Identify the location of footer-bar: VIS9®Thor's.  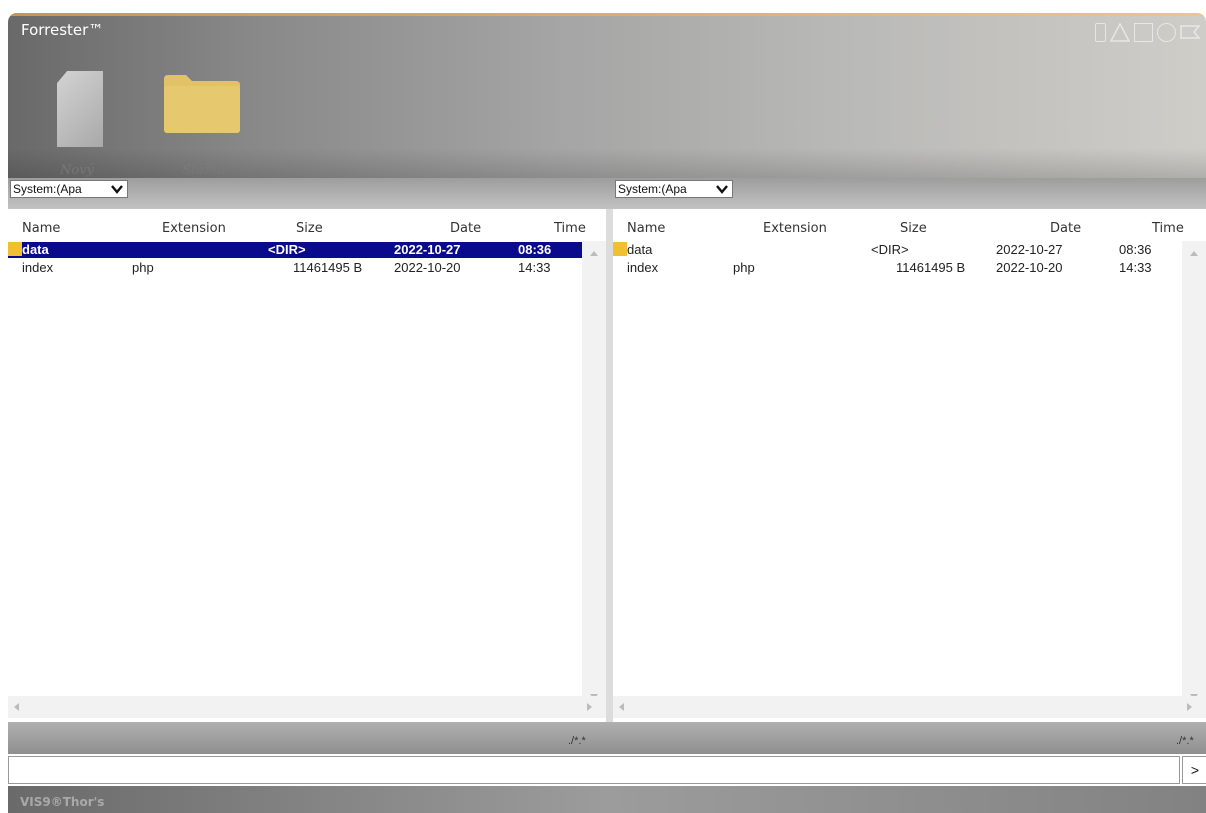
(607, 799).